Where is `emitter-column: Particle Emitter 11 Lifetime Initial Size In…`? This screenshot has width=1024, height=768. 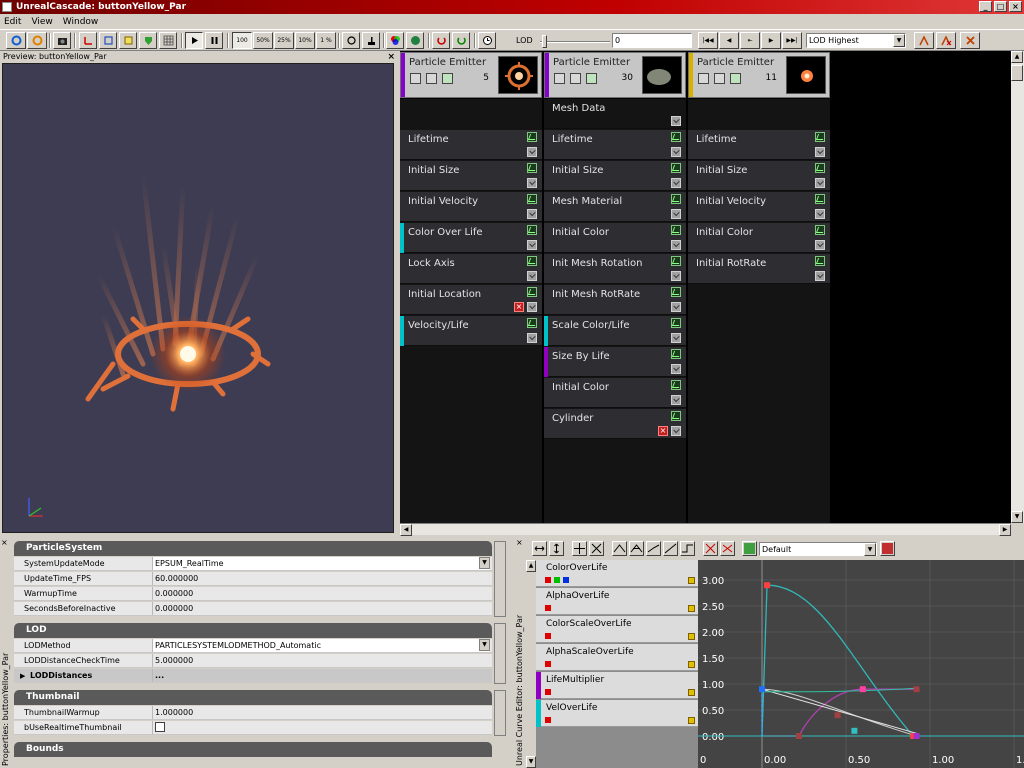
emitter-column: Particle Emitter 11 Lifetime Initial Size In… is located at coordinates (759, 287).